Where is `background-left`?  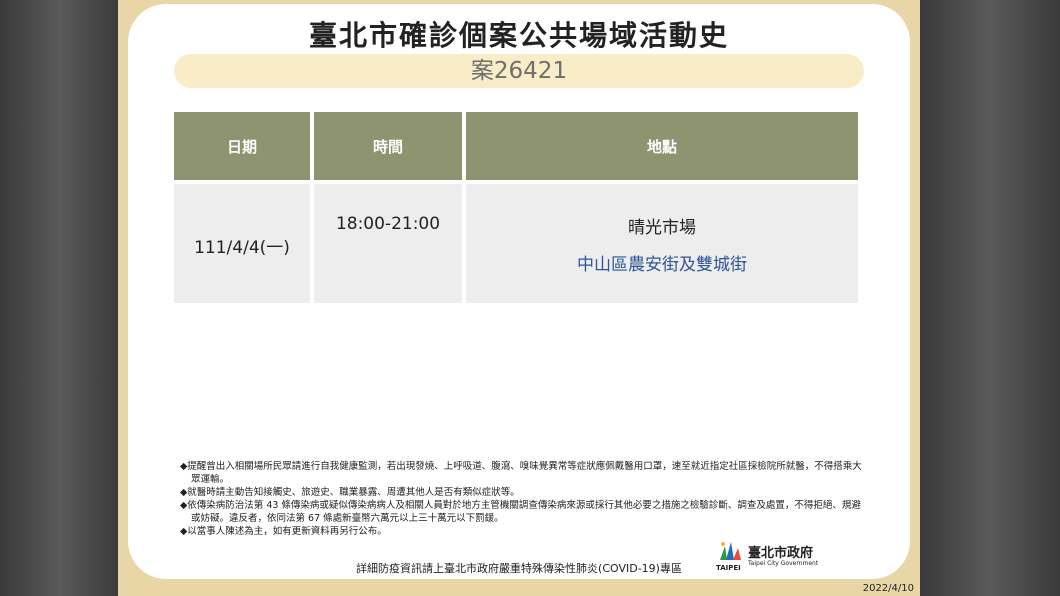 background-left is located at coordinates (60, 298).